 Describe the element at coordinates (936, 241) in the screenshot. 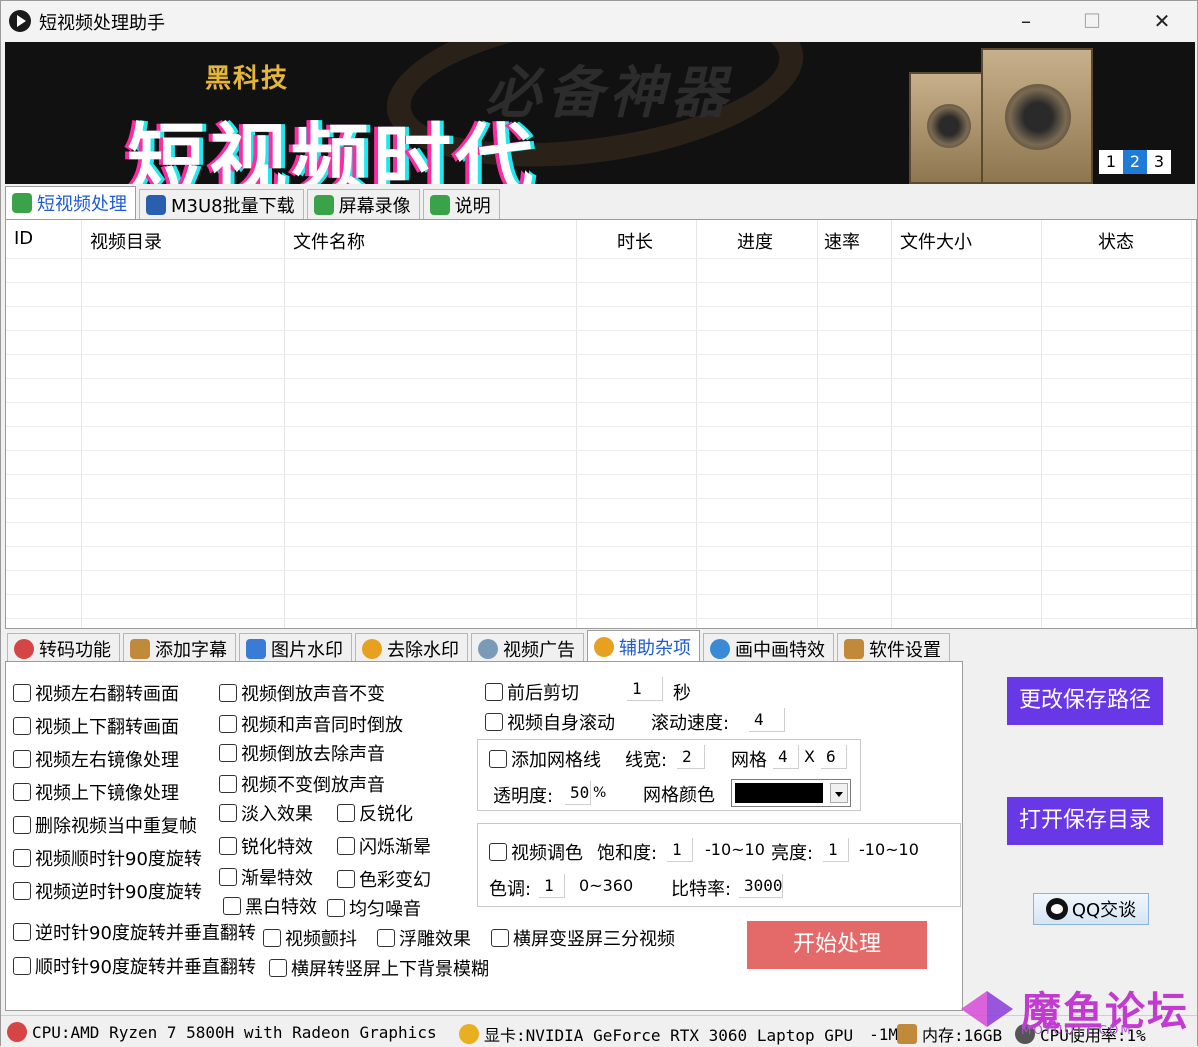

I see `column-header-filesize: 文件大小` at that location.